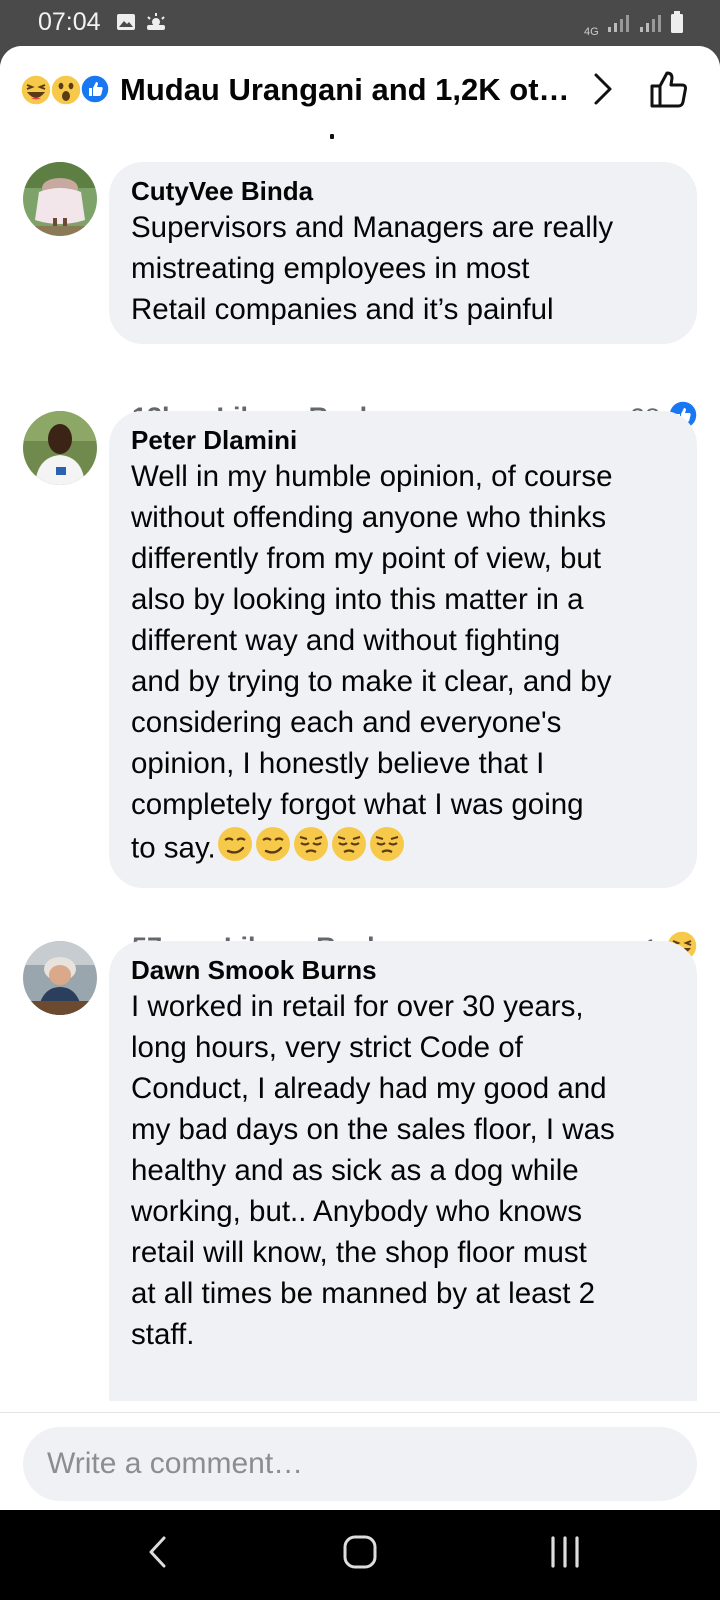 The width and height of the screenshot is (720, 1600). Describe the element at coordinates (157, 1554) in the screenshot. I see `back-icon` at that location.